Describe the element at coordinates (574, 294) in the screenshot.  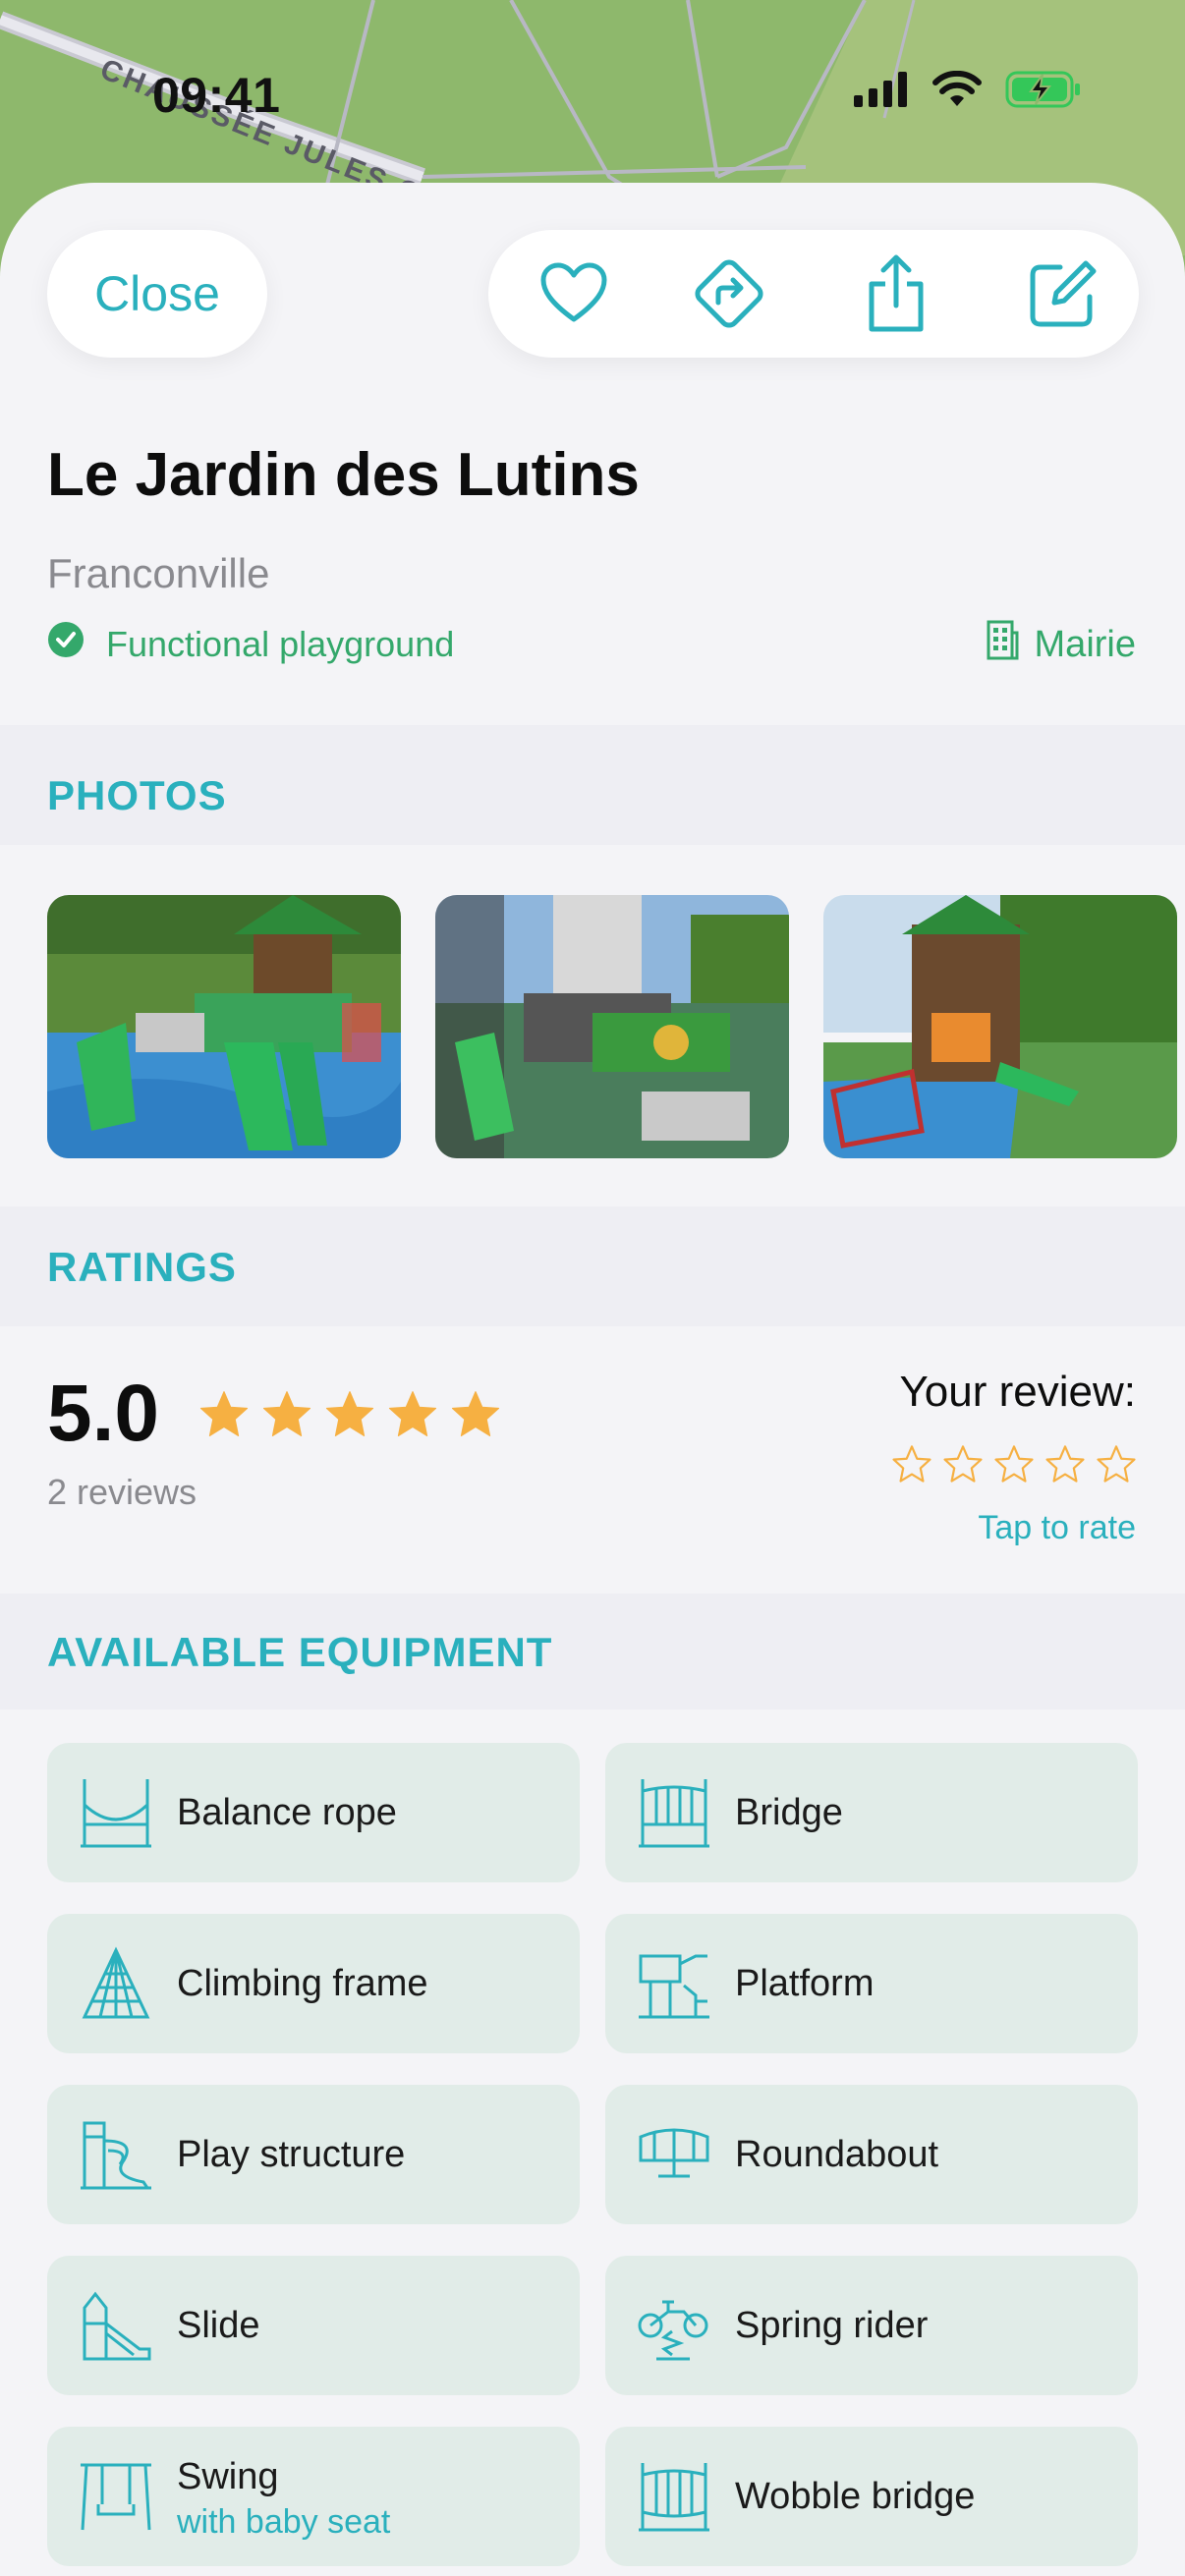
I see `heart-icon` at that location.